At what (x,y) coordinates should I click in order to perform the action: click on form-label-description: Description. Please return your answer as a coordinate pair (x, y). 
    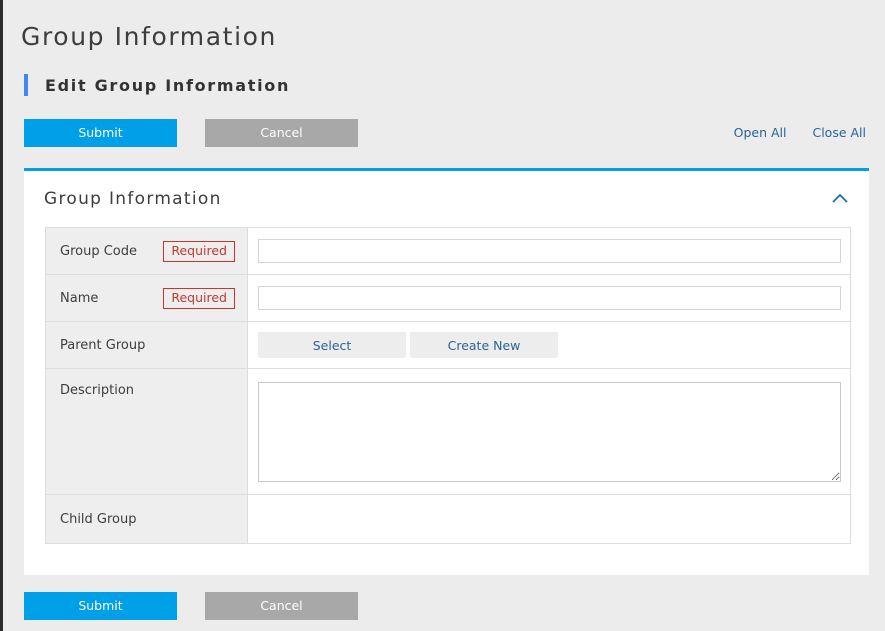
    Looking at the image, I should click on (97, 390).